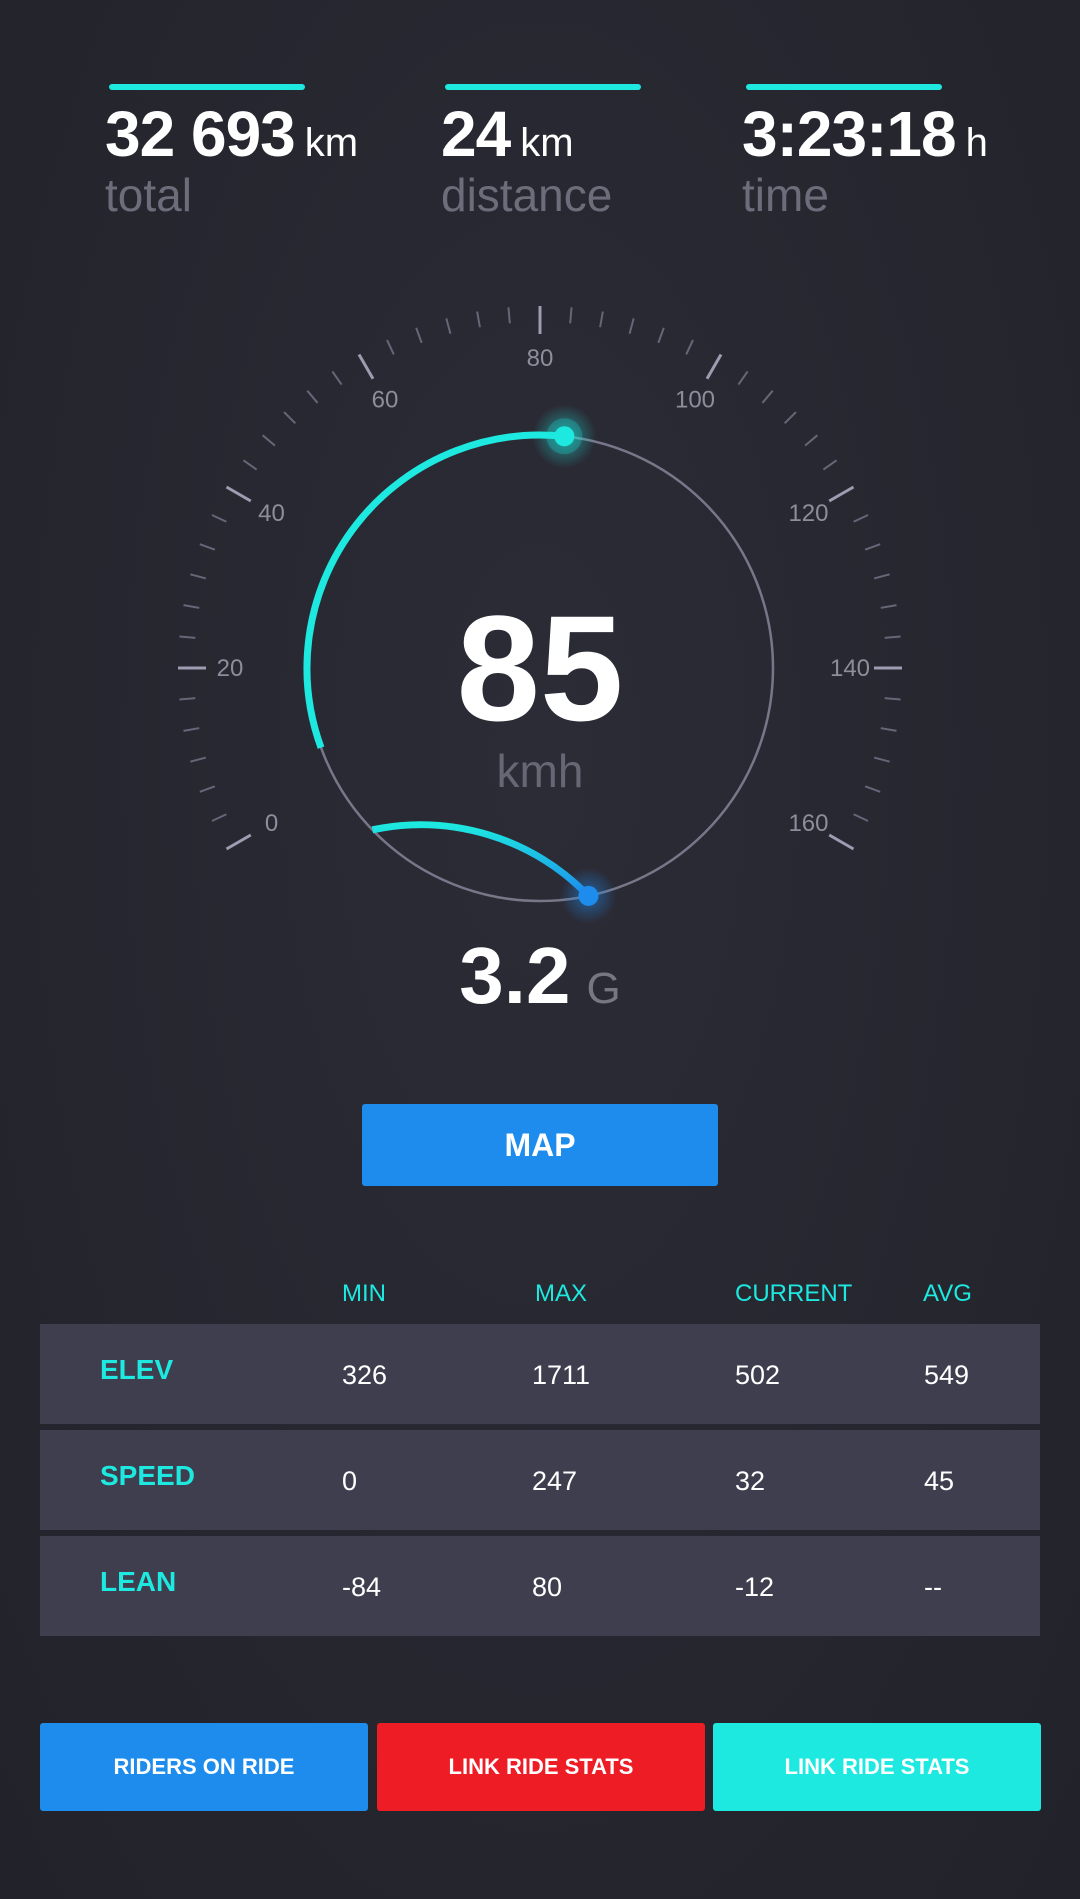 This screenshot has width=1080, height=1899. I want to click on stat-distance-value: 24, so click(476, 134).